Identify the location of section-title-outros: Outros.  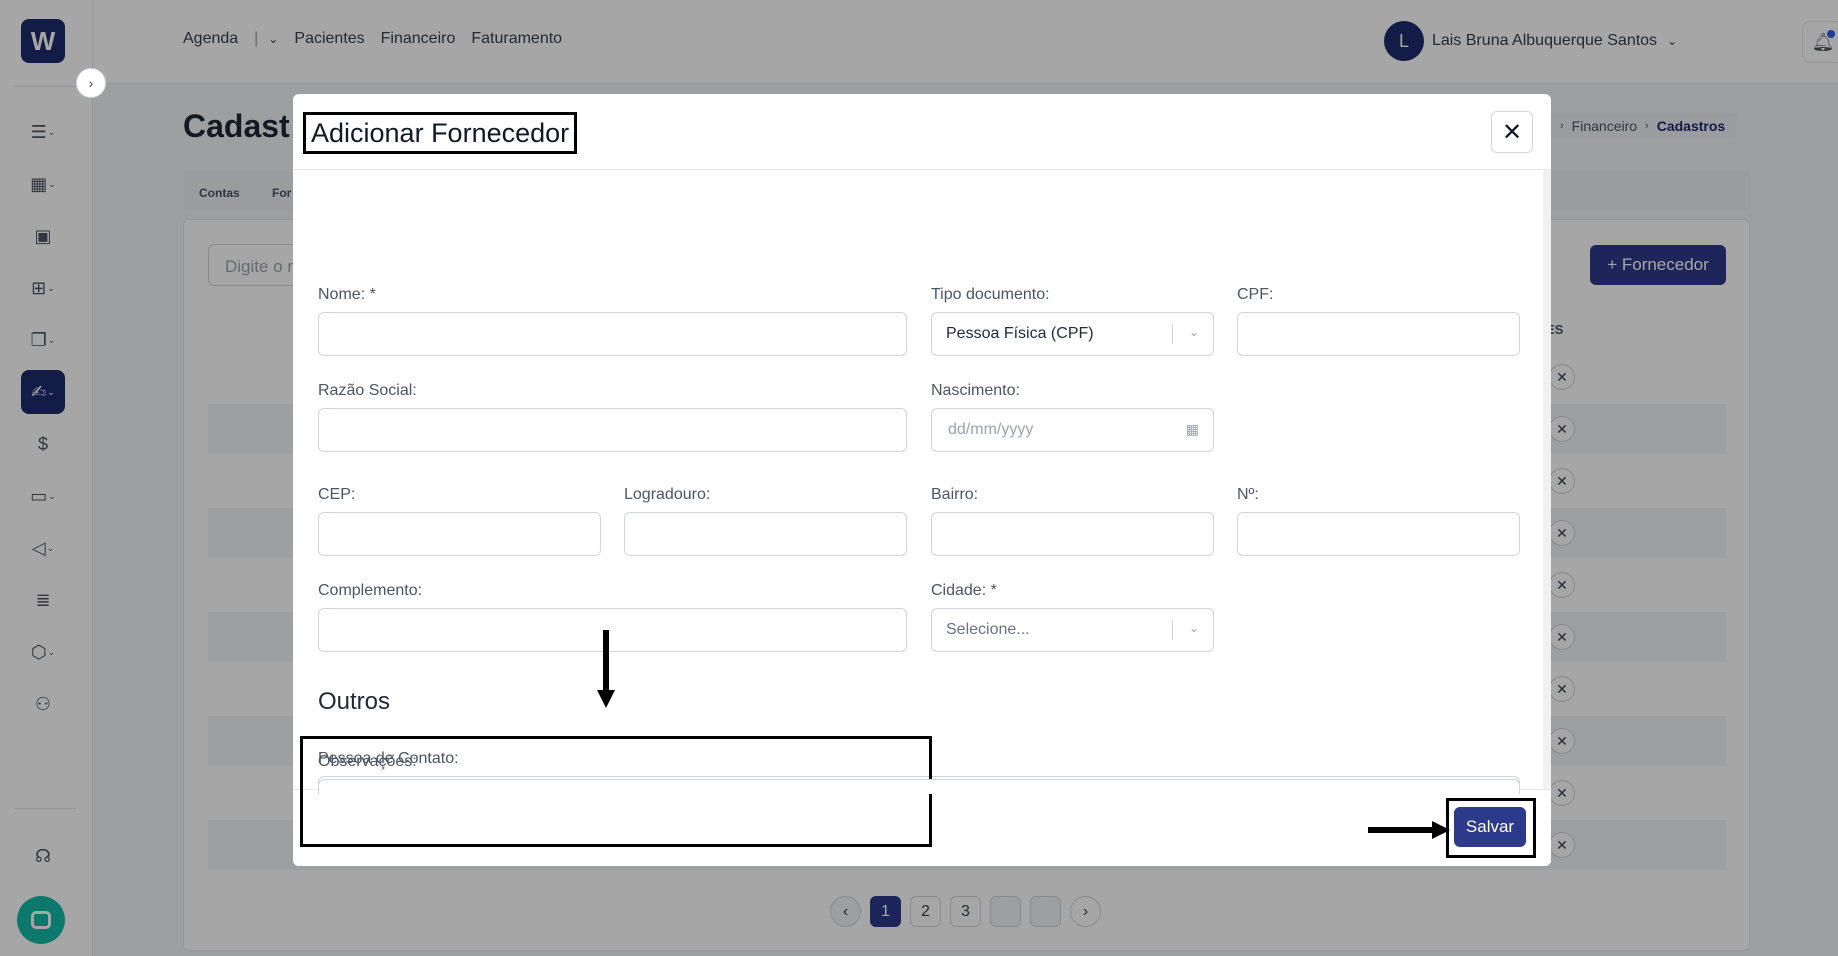
(354, 701).